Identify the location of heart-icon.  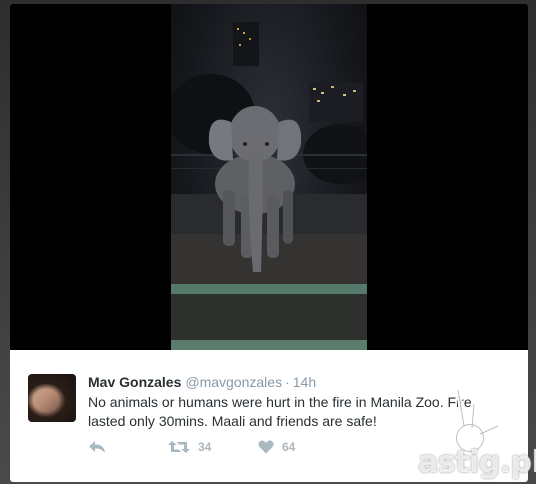
(266, 447).